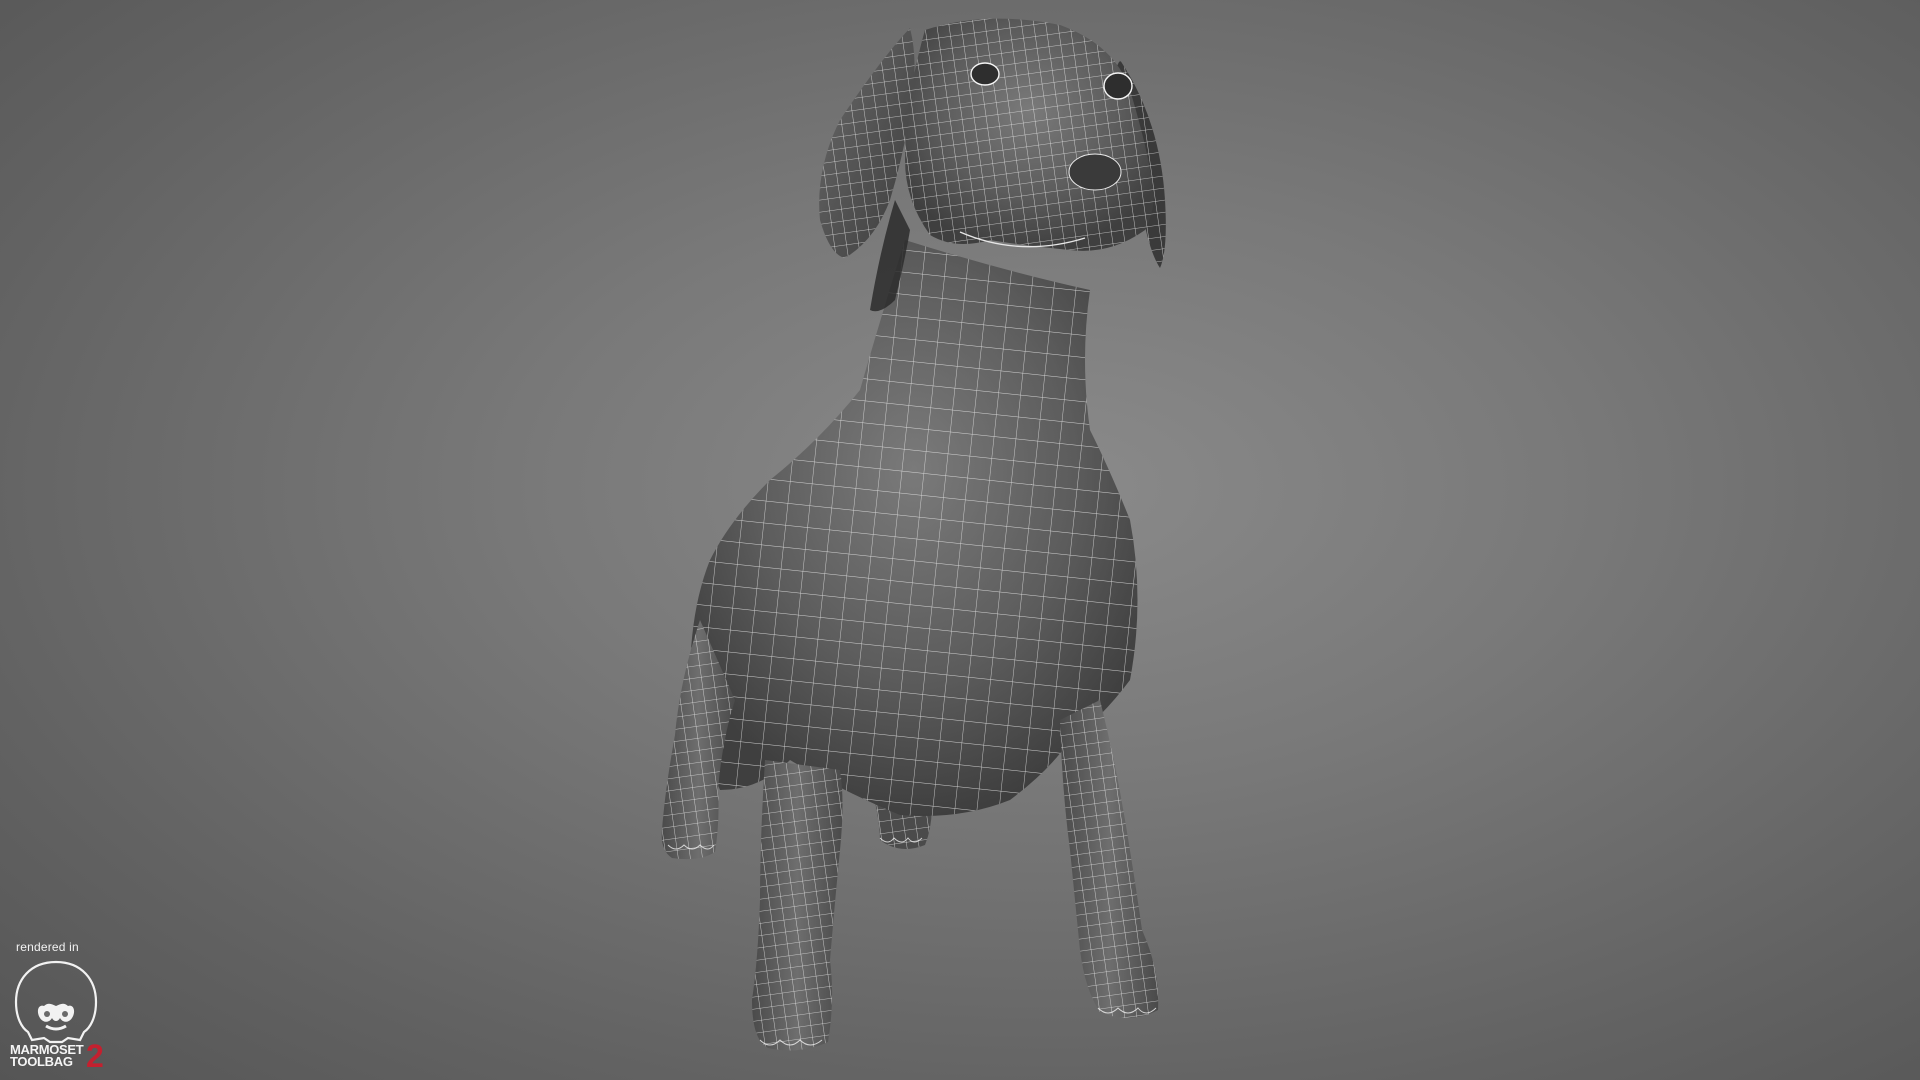 The image size is (1920, 1080). I want to click on brand-version: 2, so click(95, 1056).